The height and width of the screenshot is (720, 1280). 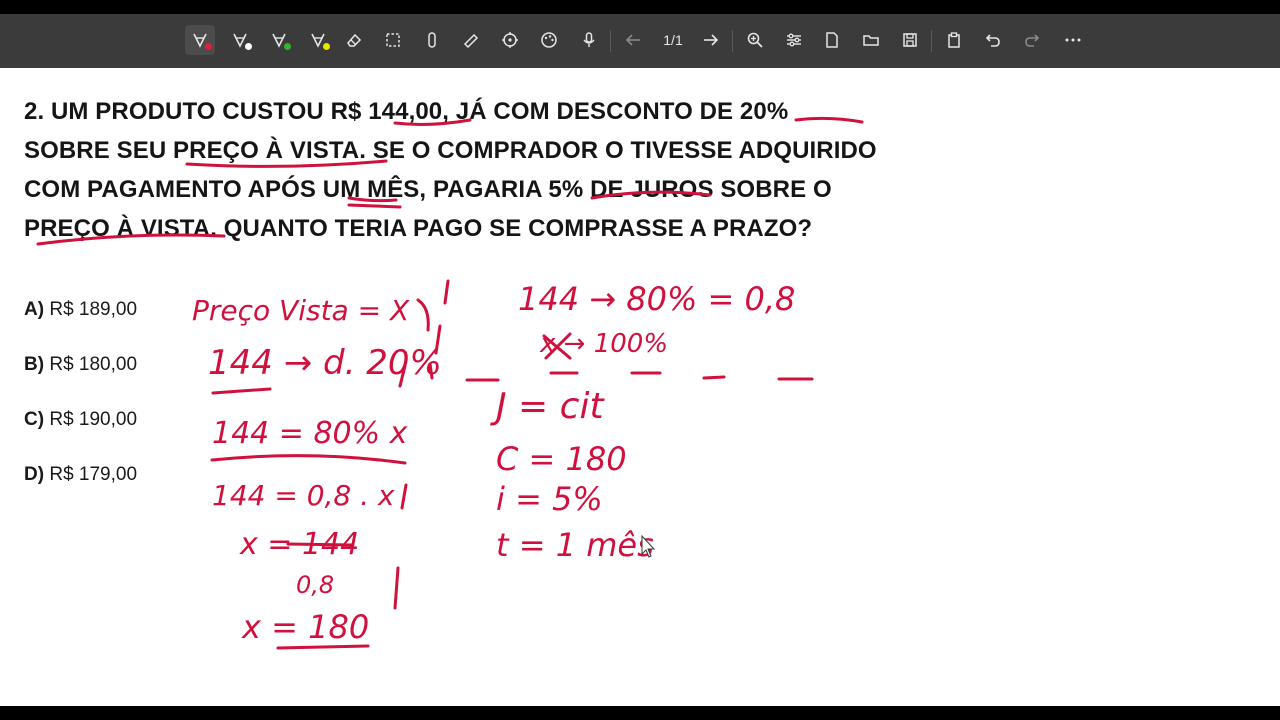 I want to click on arrow-right-icon, so click(x=711, y=40).